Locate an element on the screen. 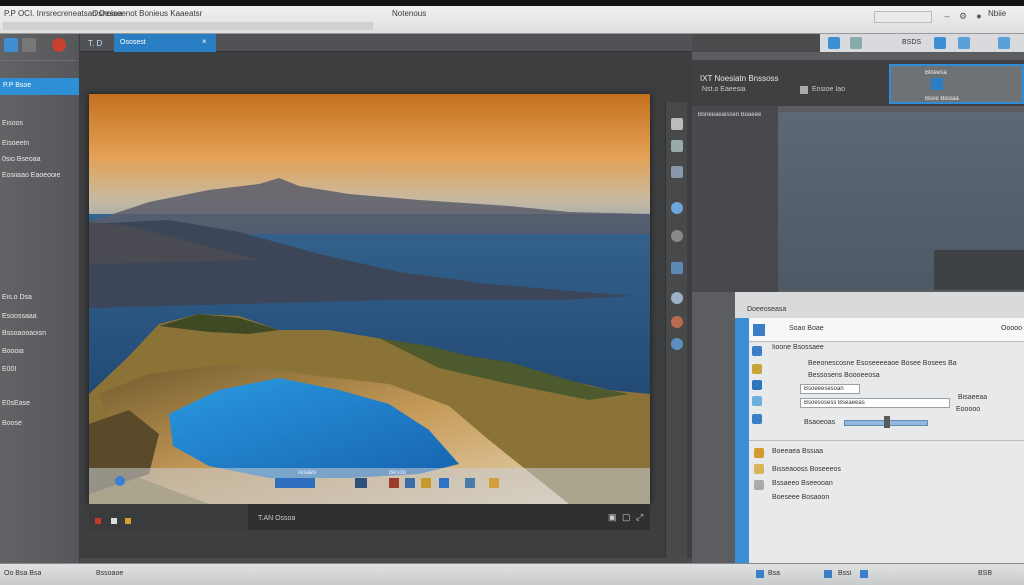 The width and height of the screenshot is (1024, 585). user-icon: ● is located at coordinates (979, 16).